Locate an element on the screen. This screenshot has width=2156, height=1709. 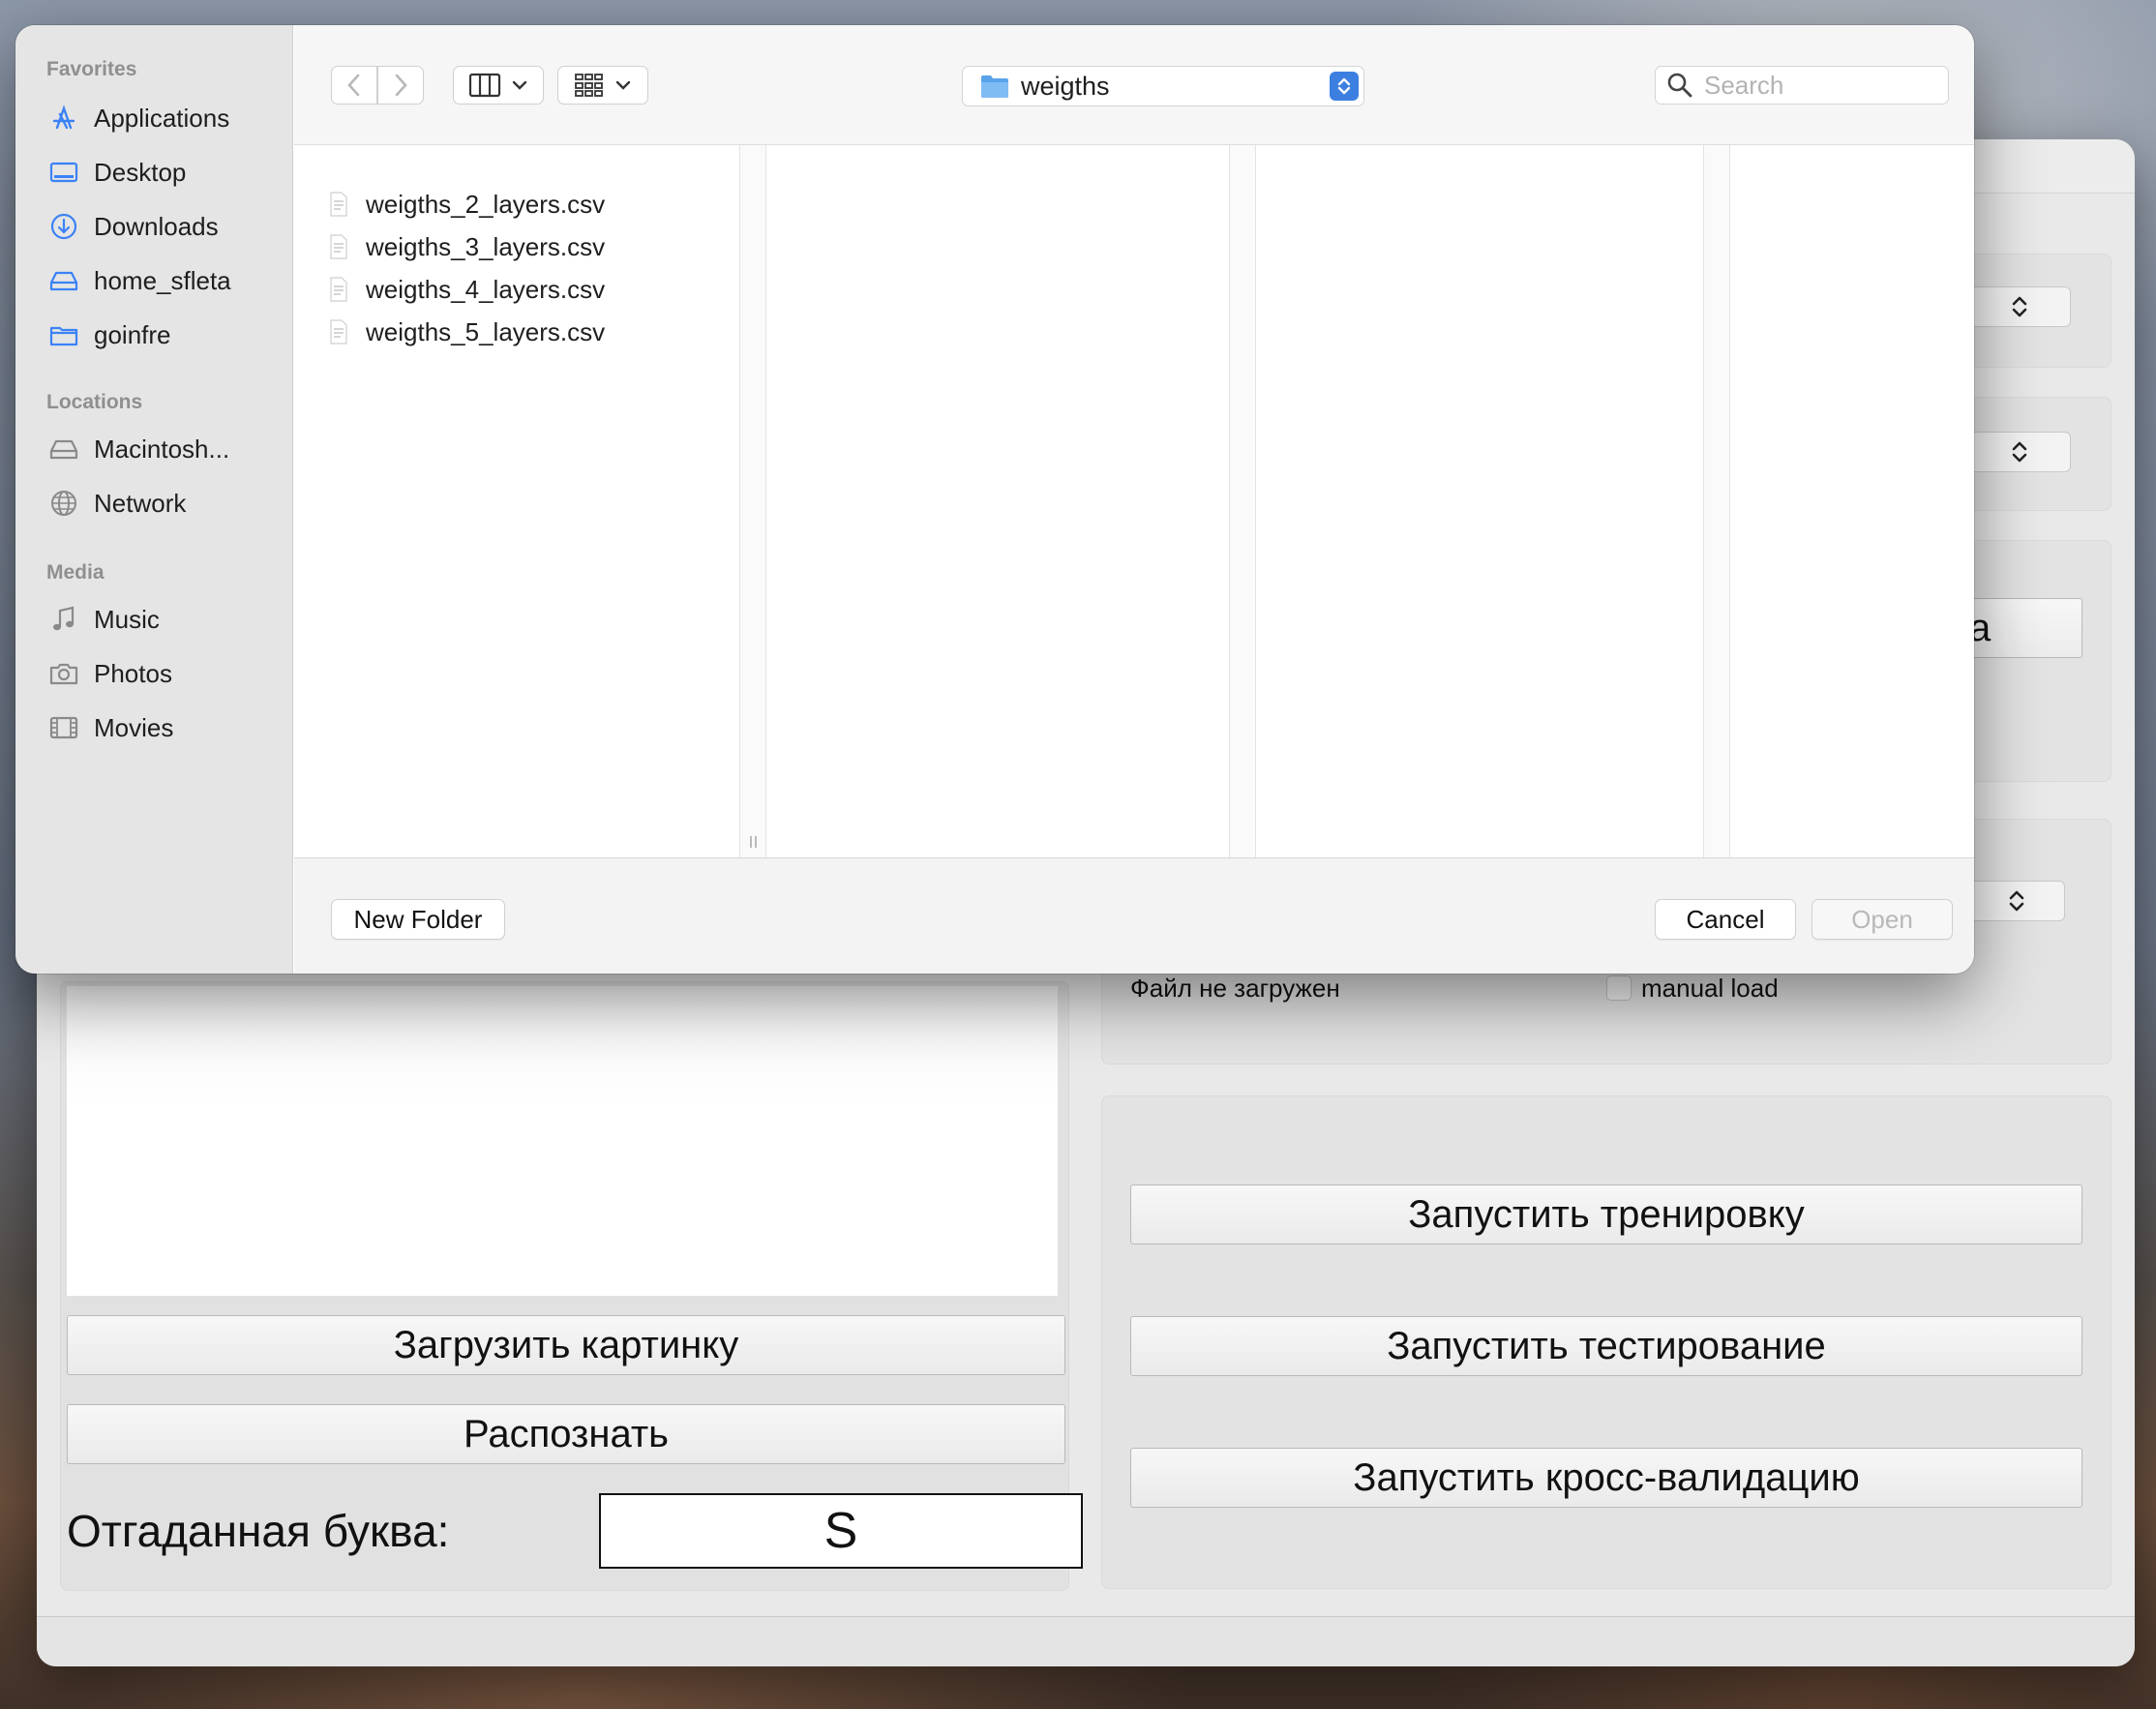
file-item: weigths_3_layers.csv is located at coordinates (467, 247).